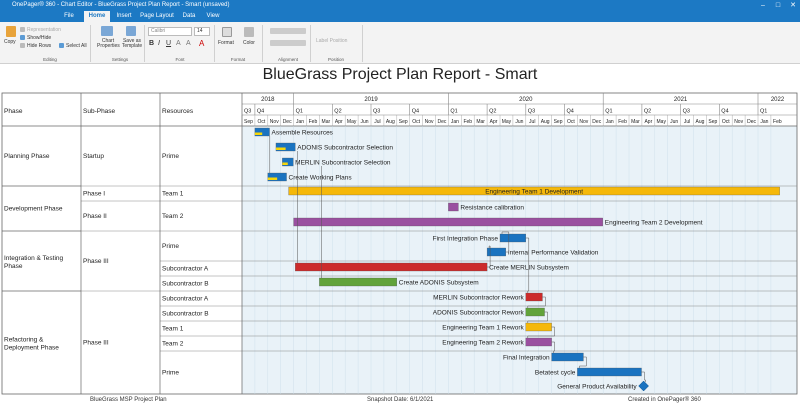 This screenshot has width=800, height=407. I want to click on month-label: Aug, so click(699, 122).